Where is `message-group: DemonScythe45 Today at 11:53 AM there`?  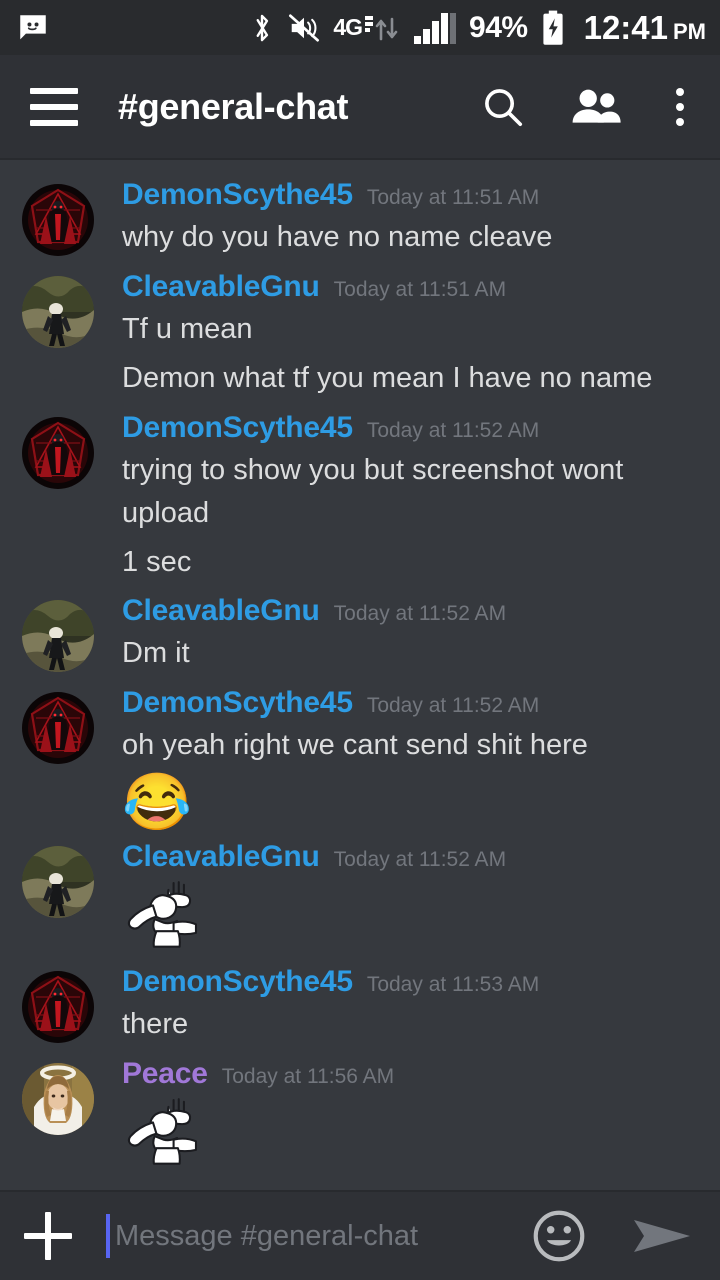
message-group: DemonScythe45 Today at 11:53 AM there is located at coordinates (360, 1007).